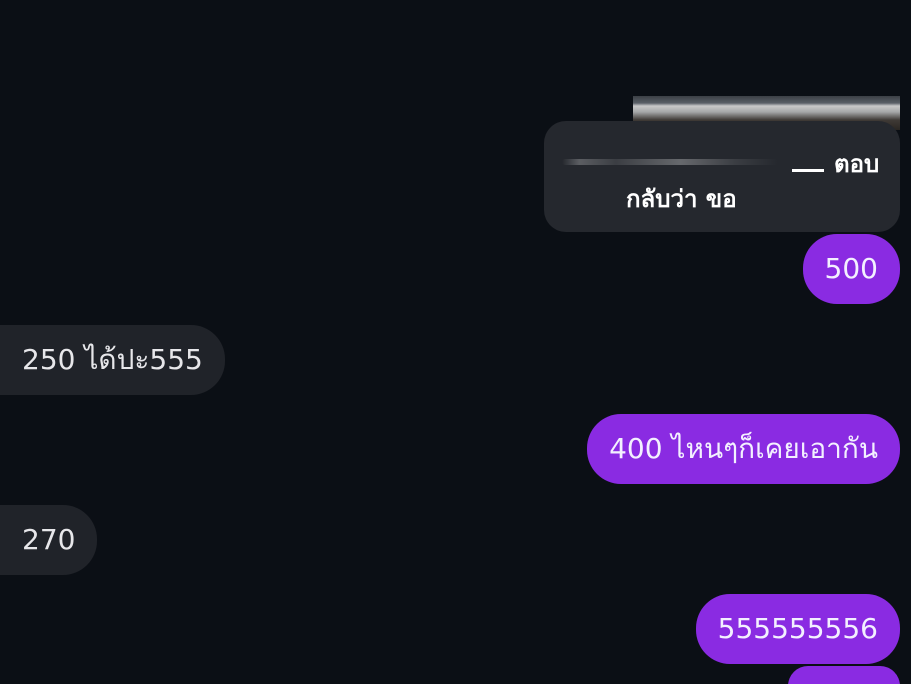 This screenshot has height=684, width=911. Describe the element at coordinates (808, 170) in the screenshot. I see `redacted-underline` at that location.